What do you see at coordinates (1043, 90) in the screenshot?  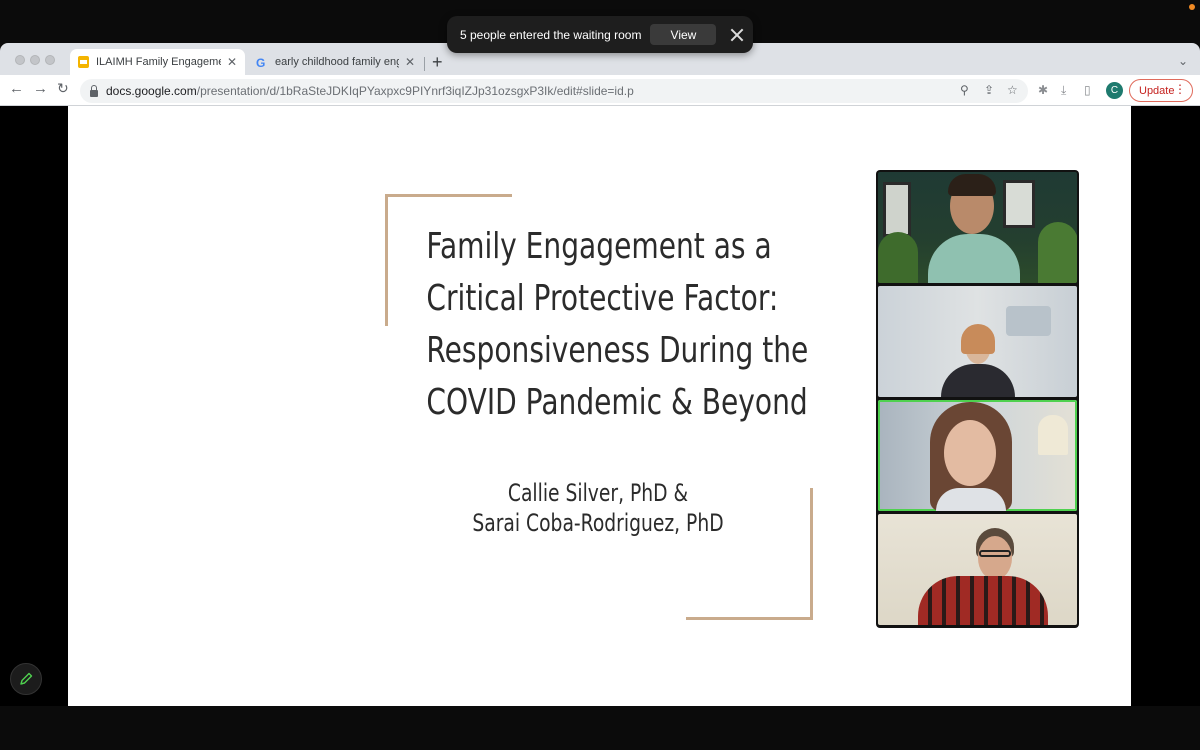 I see `extensions-icon: ✱` at bounding box center [1043, 90].